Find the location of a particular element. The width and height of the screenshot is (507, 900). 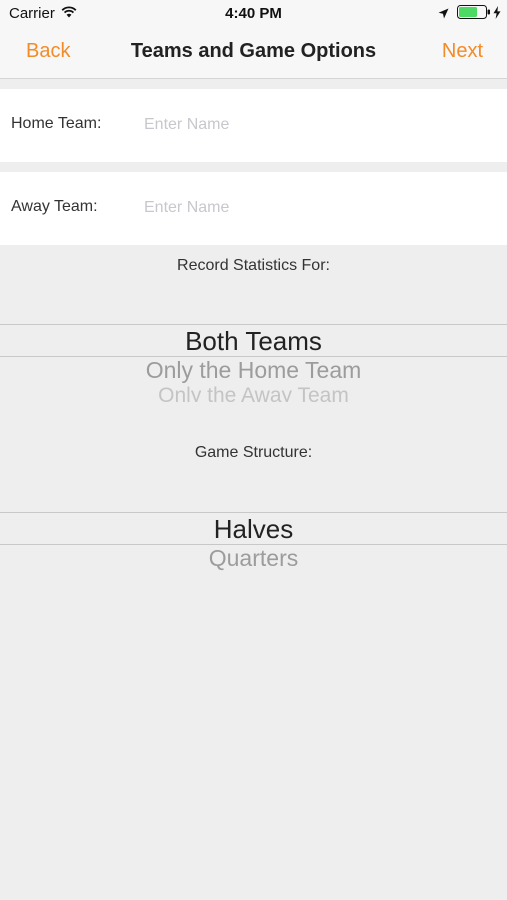

picker-option-only-away-team: Only the Away Team is located at coordinates (253, 393).